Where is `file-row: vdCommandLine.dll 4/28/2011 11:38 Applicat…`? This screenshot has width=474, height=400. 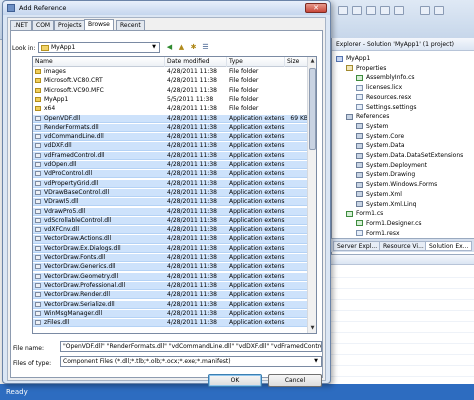 file-row: vdCommandLine.dll 4/28/2011 11:38 Applicat… is located at coordinates (171, 137).